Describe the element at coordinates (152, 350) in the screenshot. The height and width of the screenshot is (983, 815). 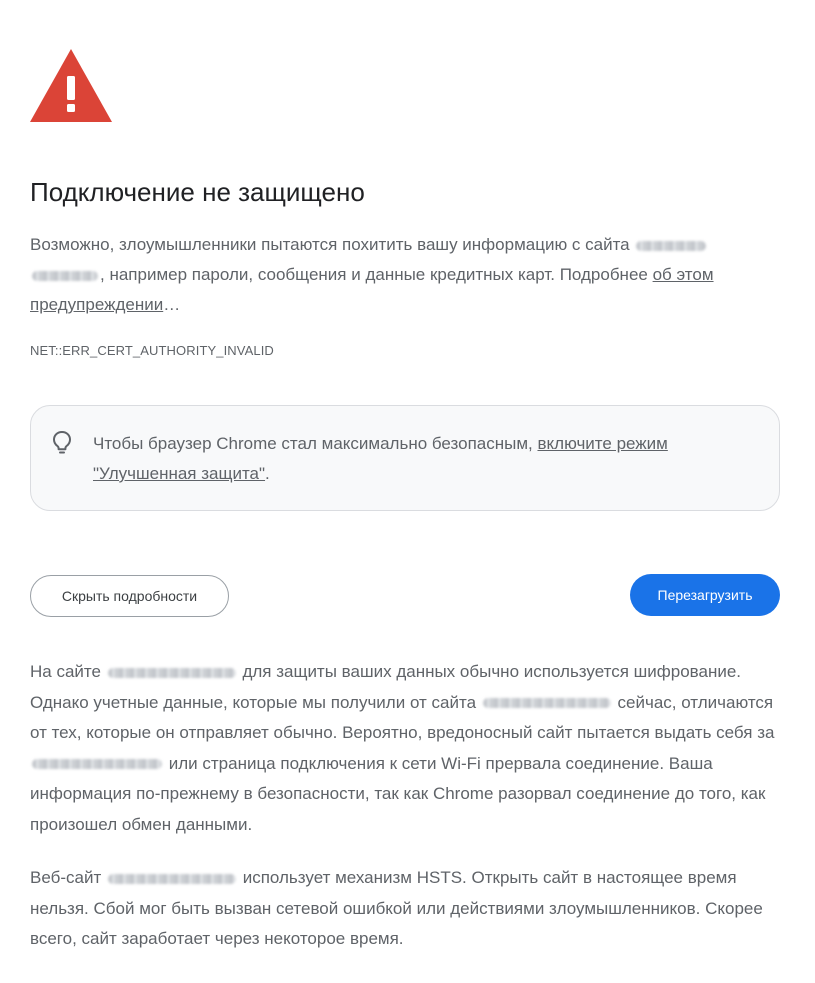
I see `error-code: NET::ERR_CERT_AUTHORITY_INVALID` at that location.